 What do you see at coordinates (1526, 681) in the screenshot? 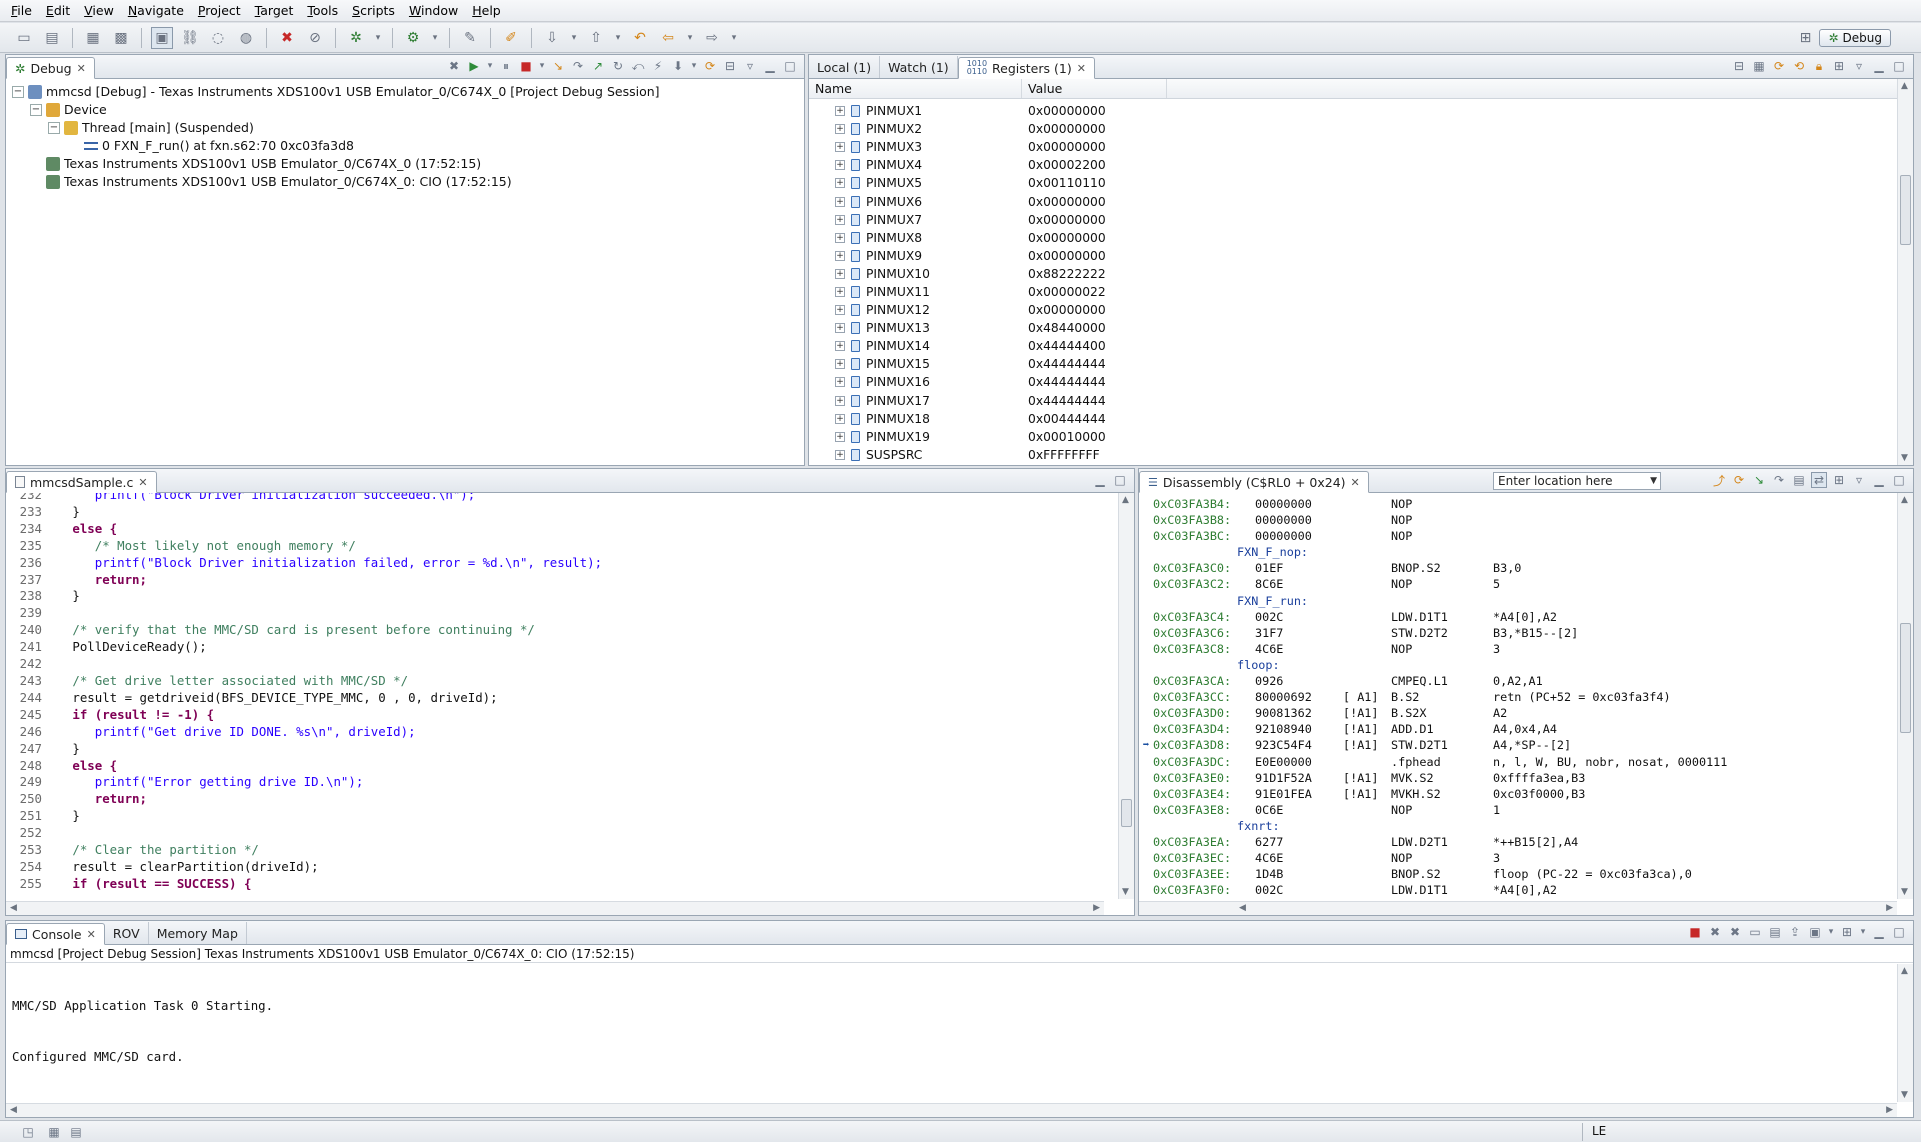
I see `disassembly-row: 0xC03FA3CA: 0926 CMPEQ.L1 0,A2,A1` at bounding box center [1526, 681].